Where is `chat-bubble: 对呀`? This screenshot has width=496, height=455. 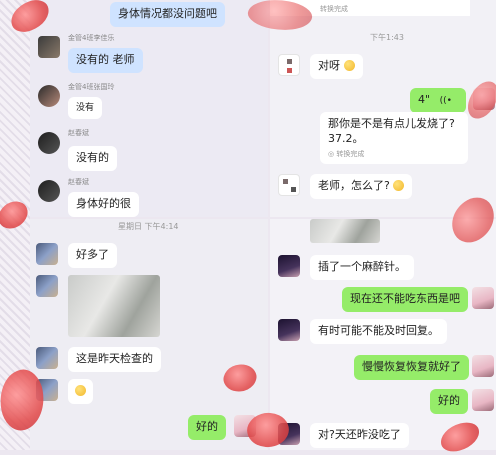
chat-bubble: 对呀 is located at coordinates (336, 66).